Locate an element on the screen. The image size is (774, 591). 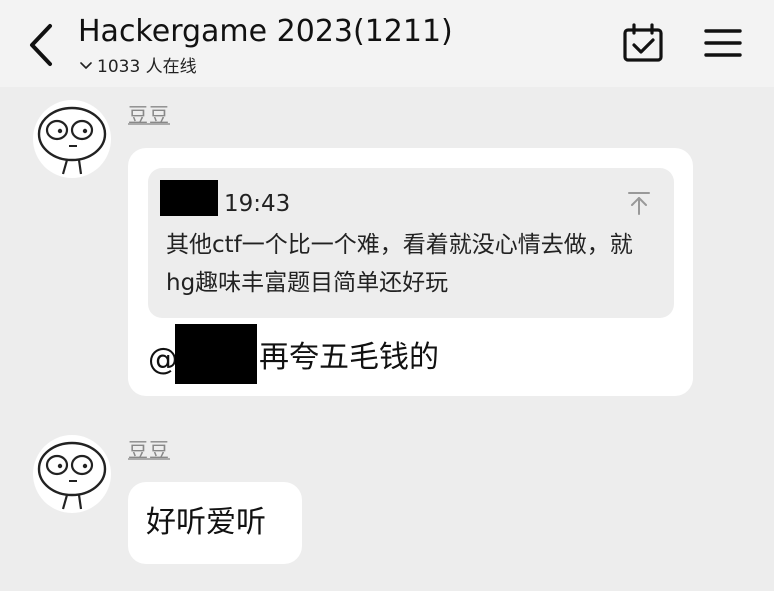
mention-at-sign: @ is located at coordinates (163, 359).